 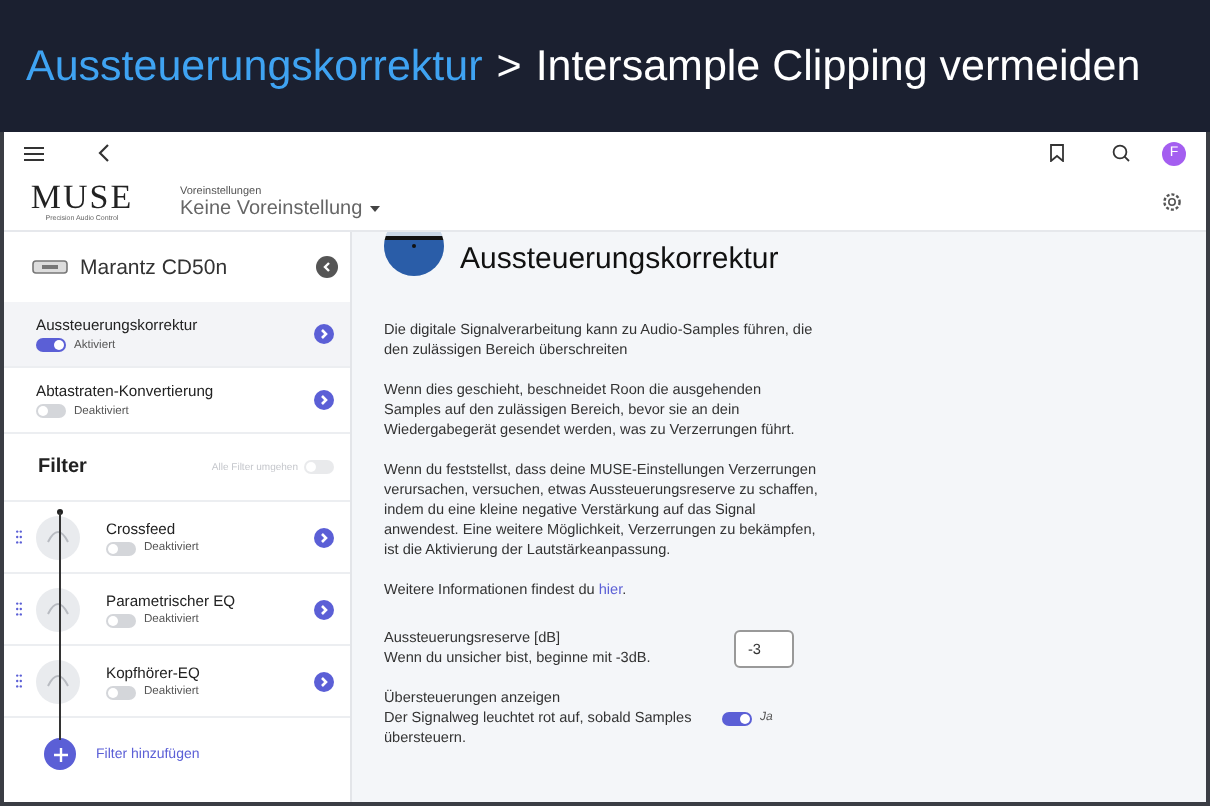 What do you see at coordinates (50, 267) in the screenshot?
I see `device-icon` at bounding box center [50, 267].